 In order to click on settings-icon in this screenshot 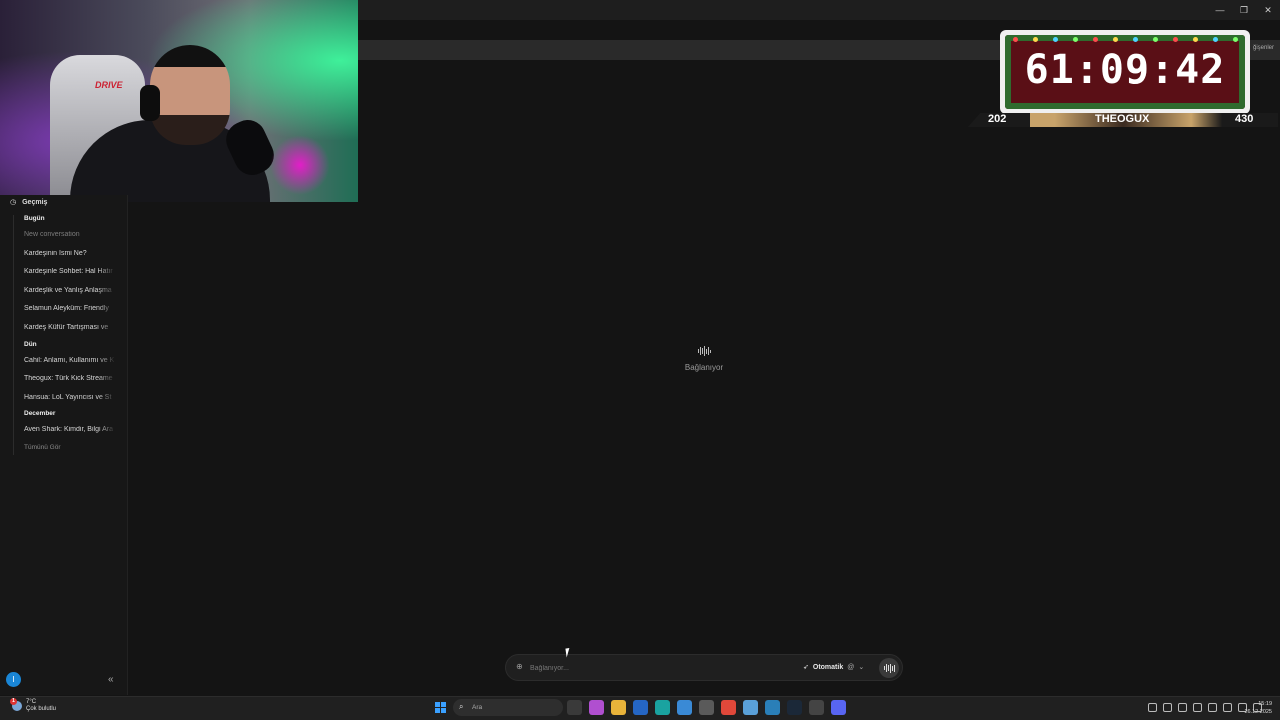, I will do `click(706, 707)`.